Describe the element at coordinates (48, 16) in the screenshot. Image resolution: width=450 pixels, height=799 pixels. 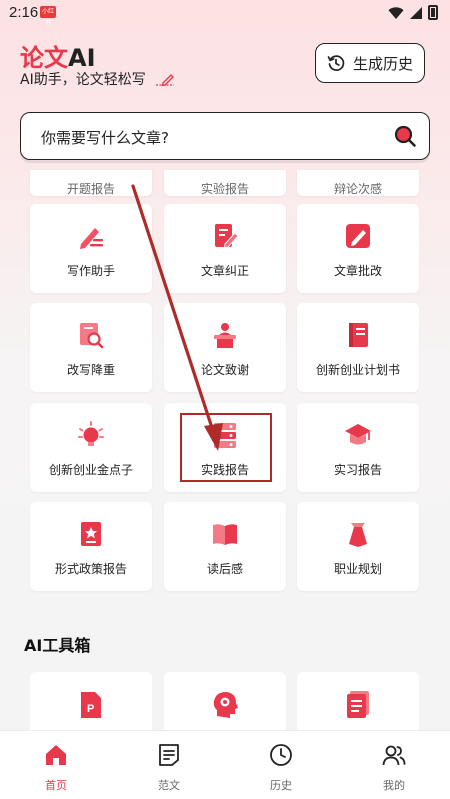
I see `notification-badge: 小红书` at that location.